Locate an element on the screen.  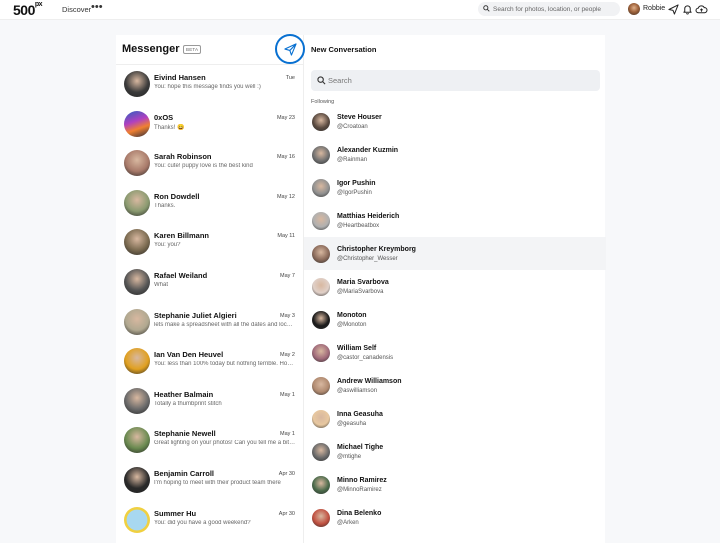
conversation-item: Rafael Weiland May 7 What is located at coordinates (209, 282).